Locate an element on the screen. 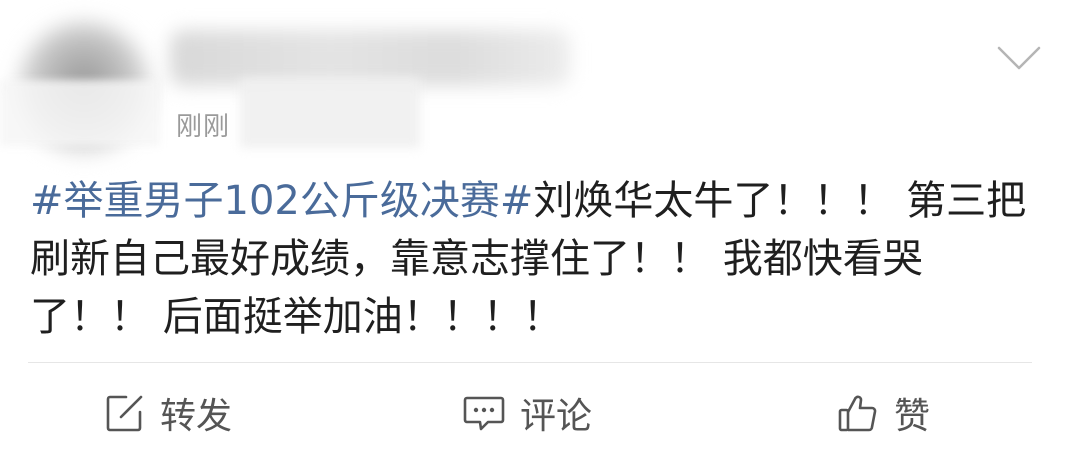 Image resolution: width=1080 pixels, height=458 pixels. like-label: 赞 is located at coordinates (912, 416).